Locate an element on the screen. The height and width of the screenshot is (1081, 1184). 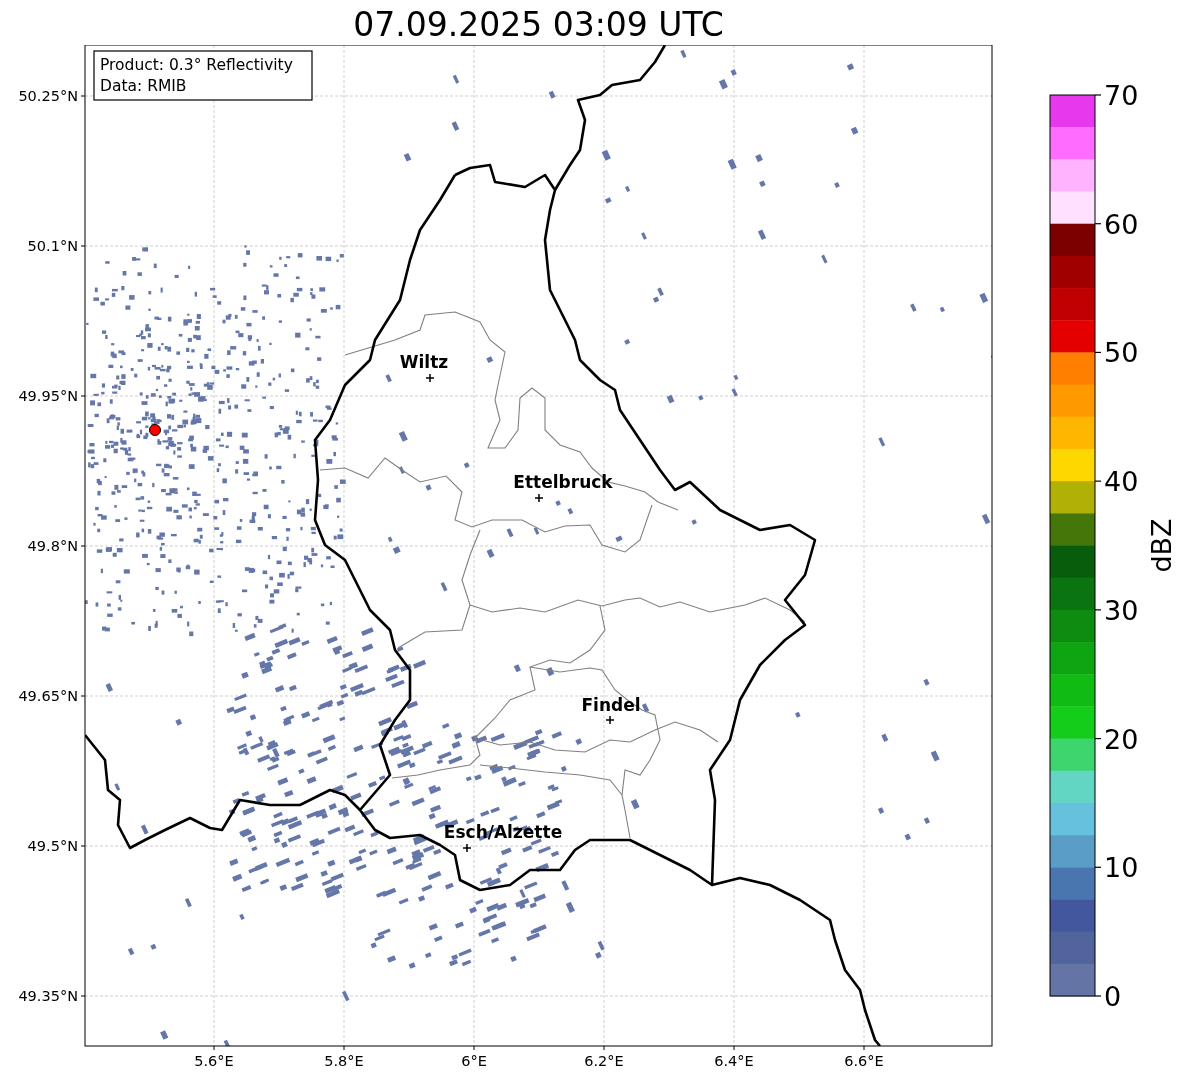
colorbar-tick-label: 20 is located at coordinates (1121, 739).